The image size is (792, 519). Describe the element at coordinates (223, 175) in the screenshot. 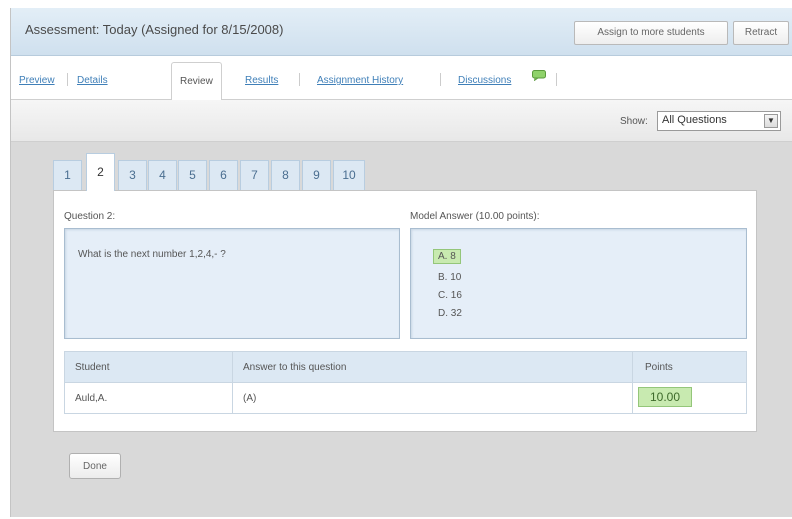

I see `question-tab-6: 6` at that location.